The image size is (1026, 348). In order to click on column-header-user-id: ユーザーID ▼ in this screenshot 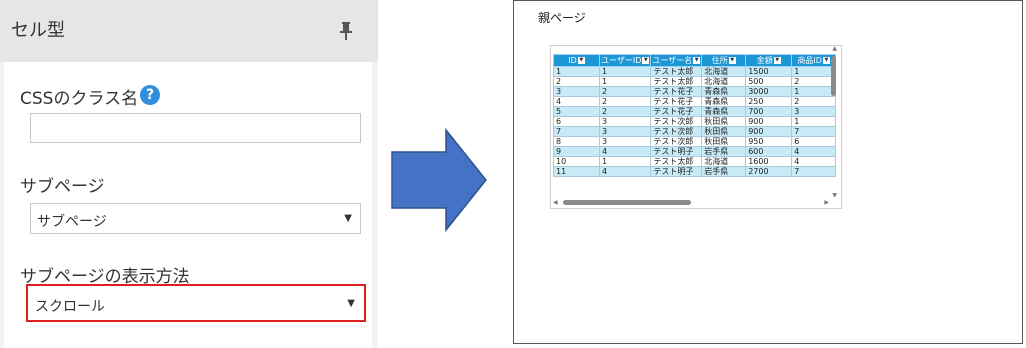, I will do `click(625, 60)`.